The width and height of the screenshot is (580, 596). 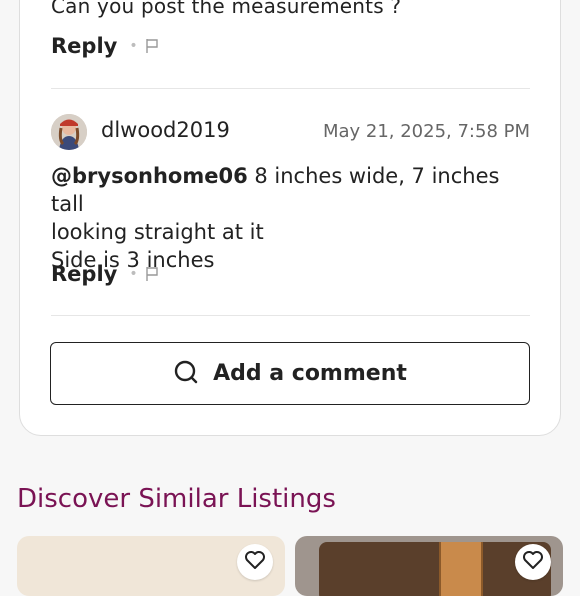 What do you see at coordinates (186, 374) in the screenshot?
I see `search-icon` at bounding box center [186, 374].